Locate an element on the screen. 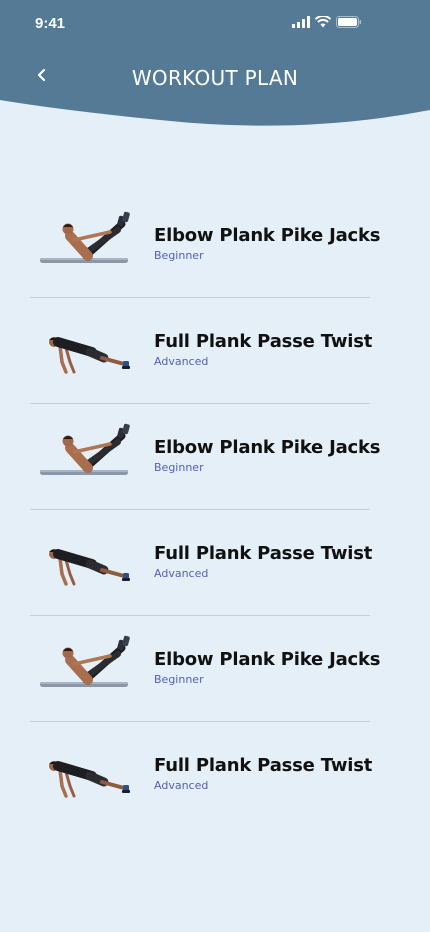  battery-icon is located at coordinates (349, 22).